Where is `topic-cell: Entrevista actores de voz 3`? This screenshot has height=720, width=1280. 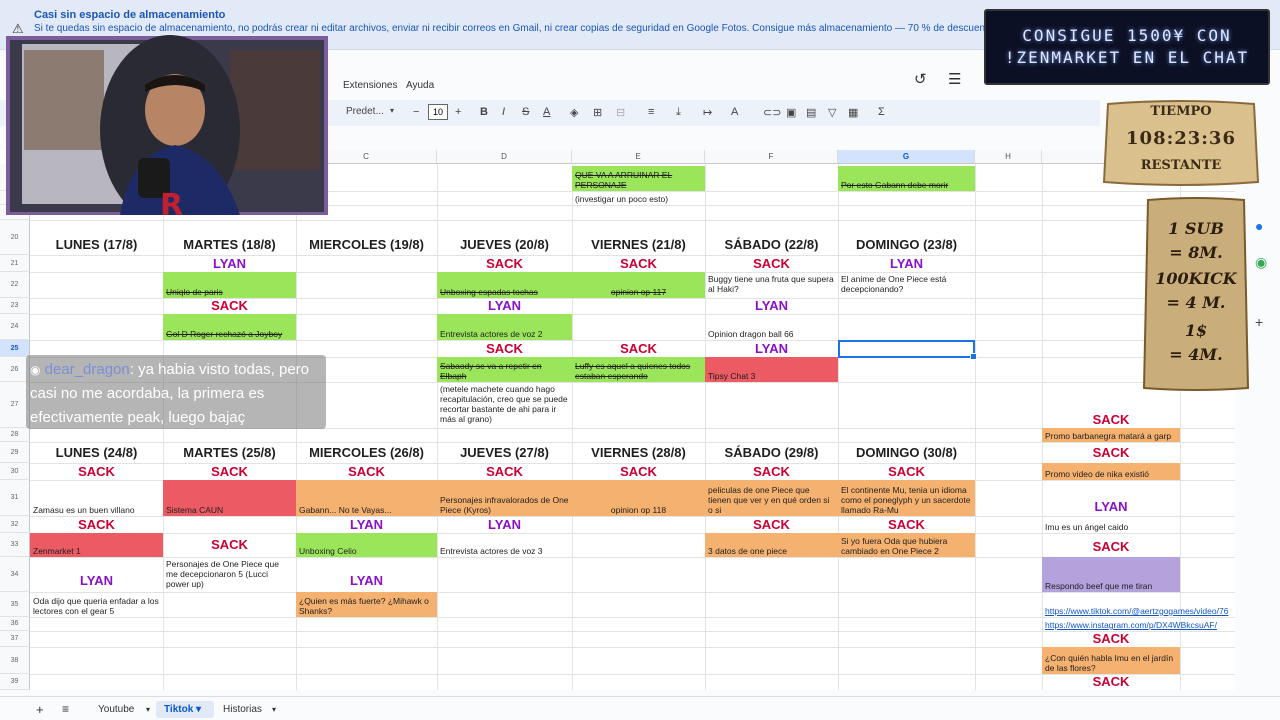 topic-cell: Entrevista actores de voz 3 is located at coordinates (504, 545).